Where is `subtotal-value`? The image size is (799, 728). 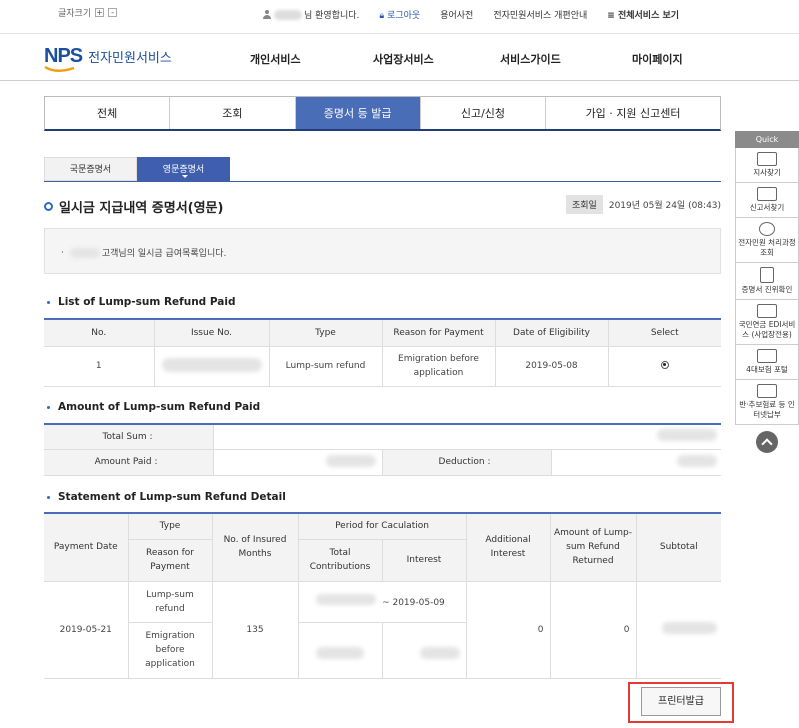
subtotal-value is located at coordinates (678, 629).